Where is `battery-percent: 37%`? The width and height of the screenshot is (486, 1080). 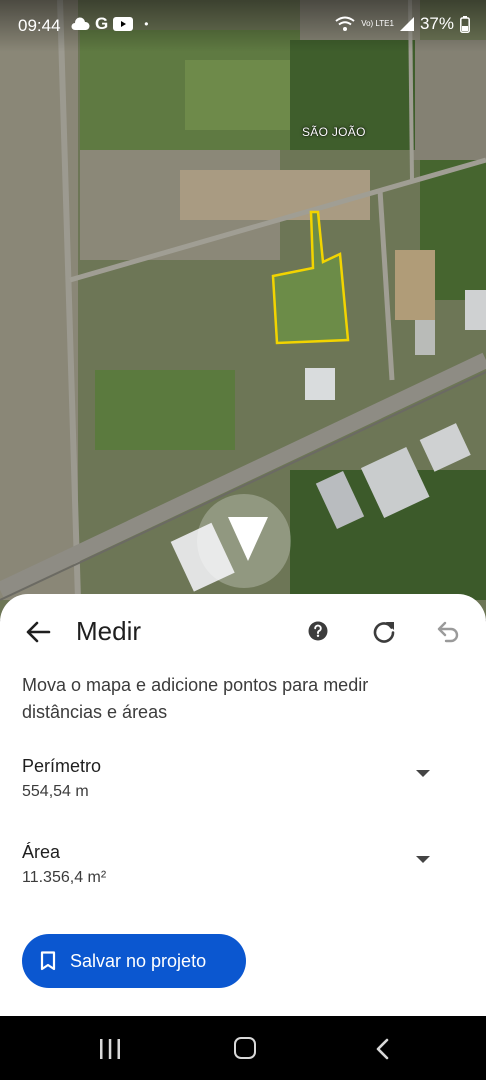
battery-percent: 37% is located at coordinates (436, 23).